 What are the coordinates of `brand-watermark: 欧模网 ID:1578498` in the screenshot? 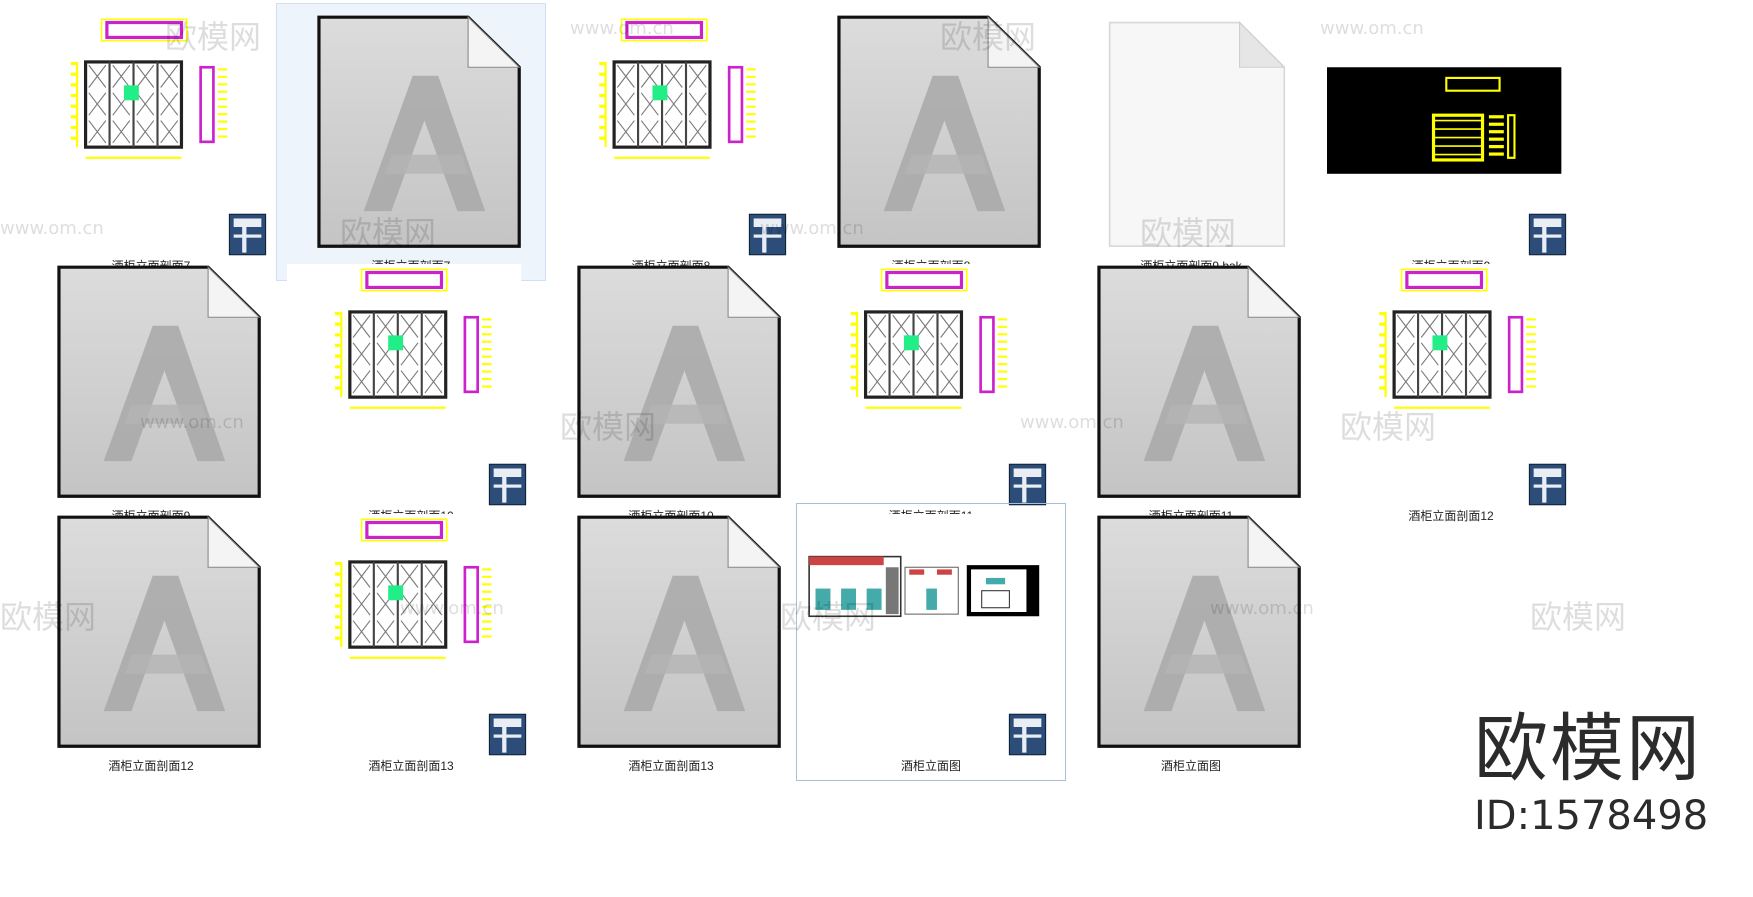 It's located at (1591, 774).